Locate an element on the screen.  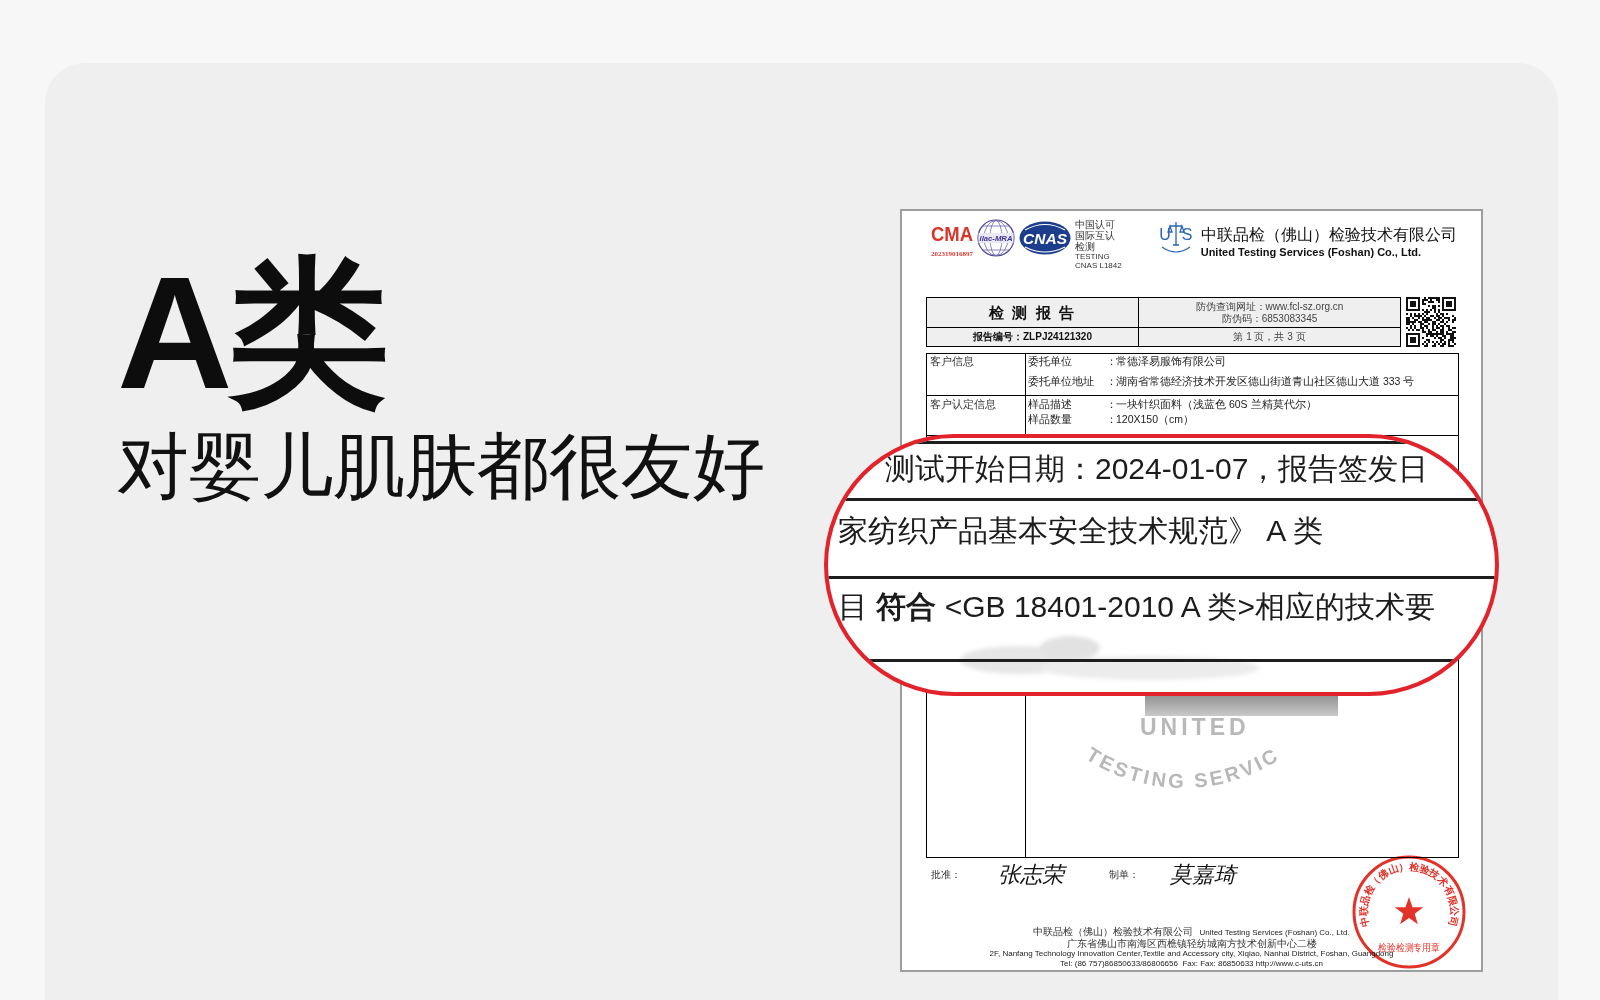
accreditation-note: 国际互认 is located at coordinates (1095, 235).